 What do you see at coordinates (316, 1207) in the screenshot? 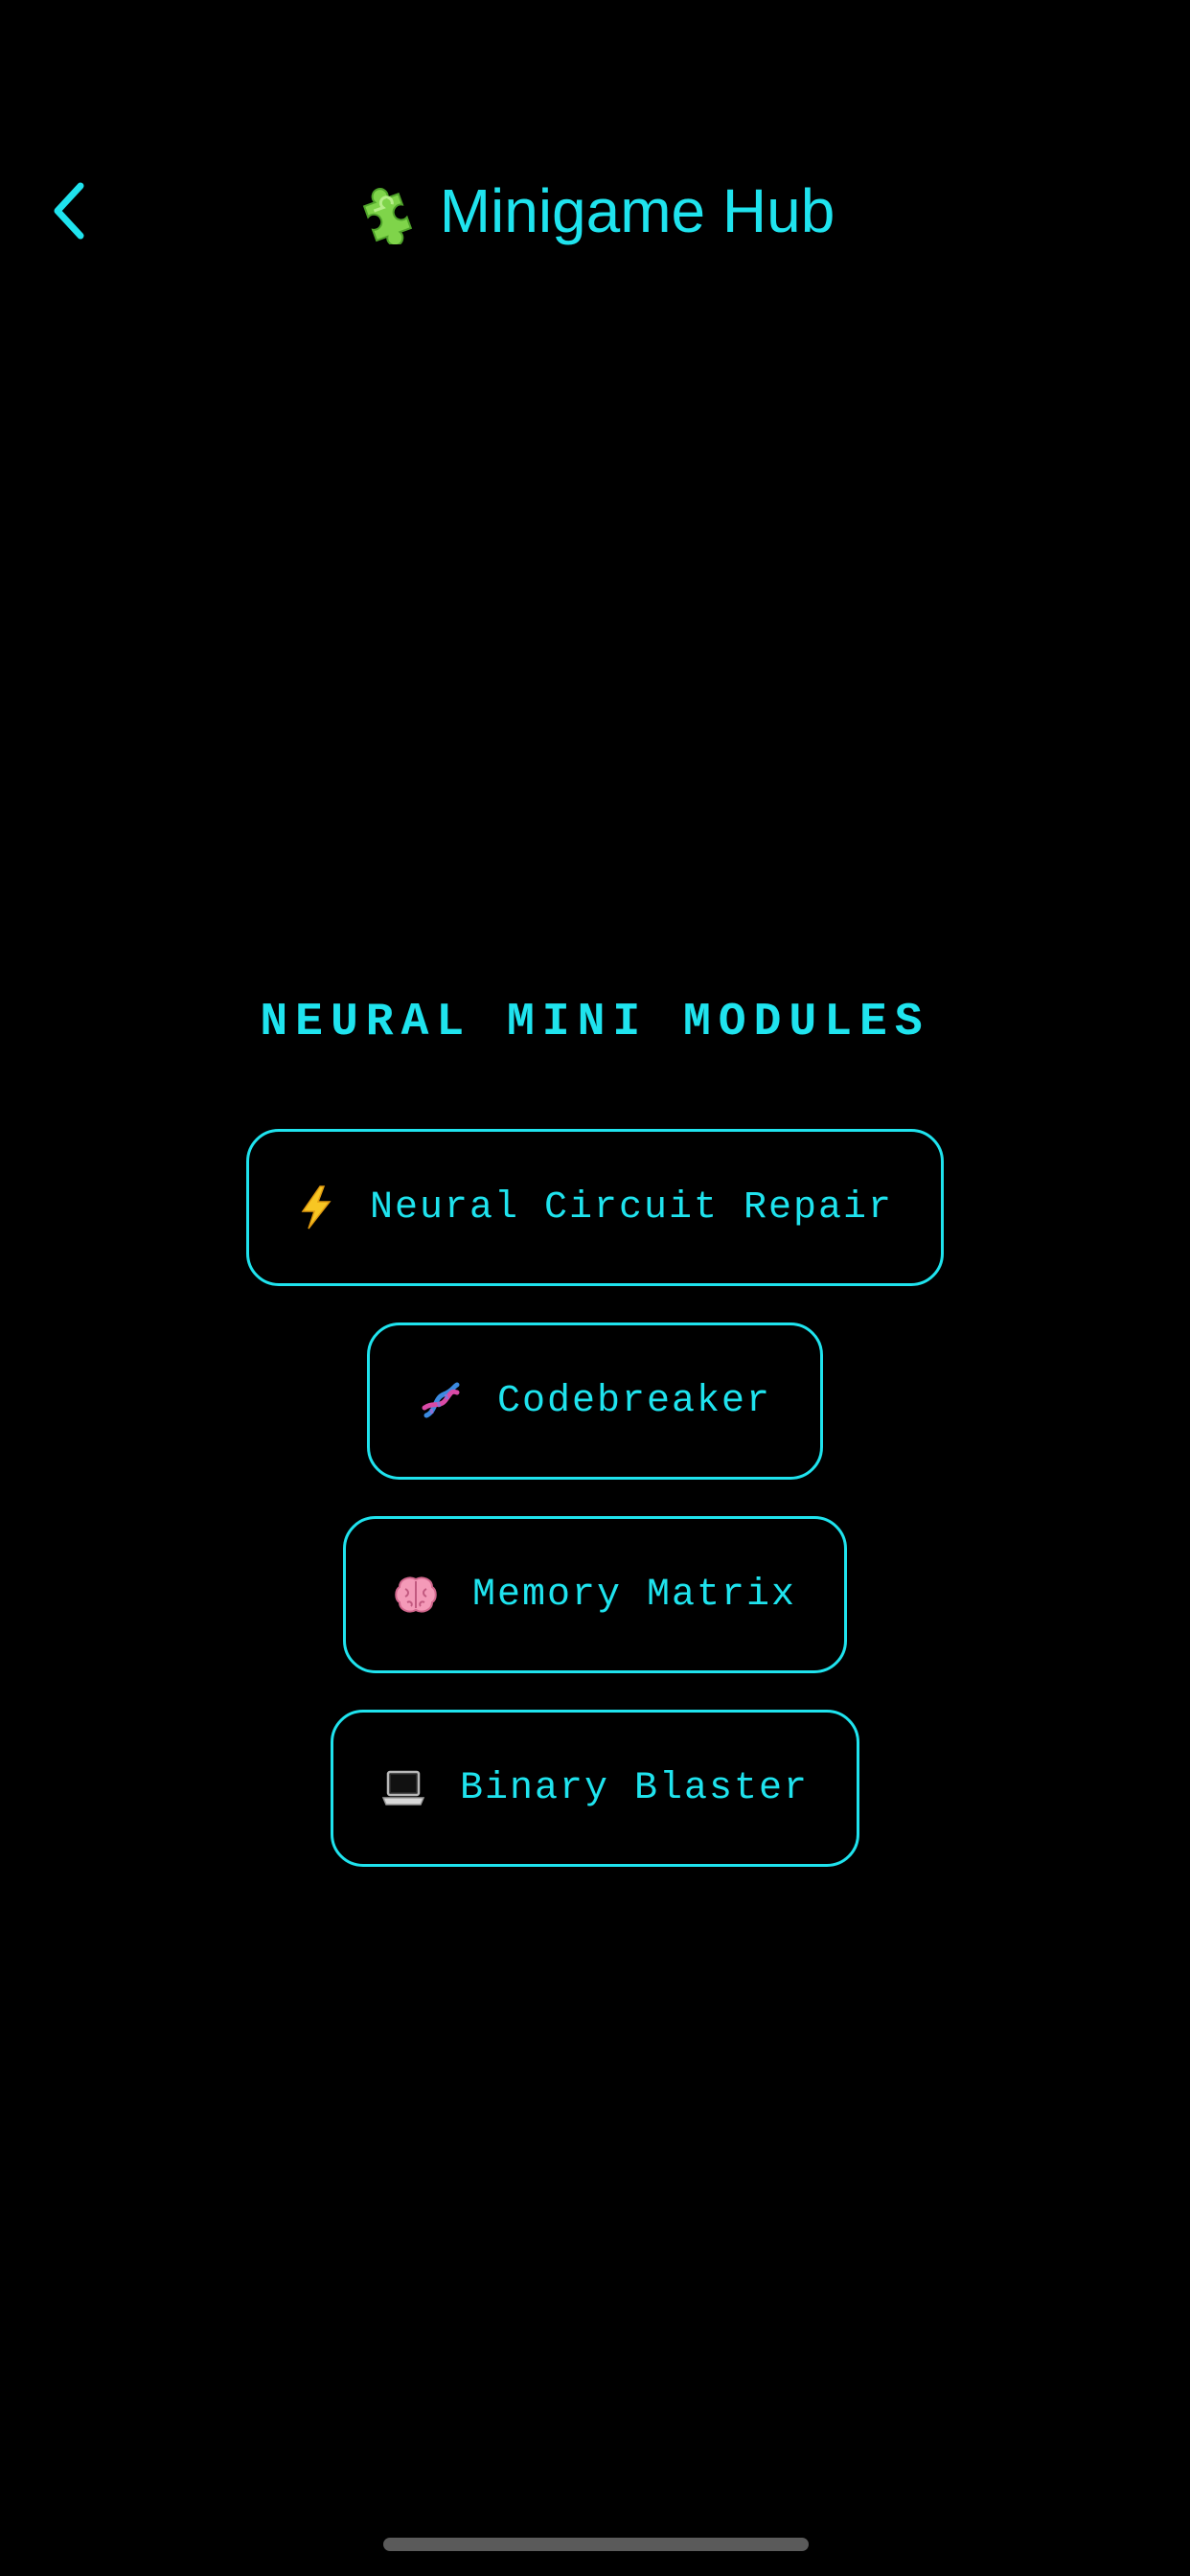
I see `lightning-icon` at bounding box center [316, 1207].